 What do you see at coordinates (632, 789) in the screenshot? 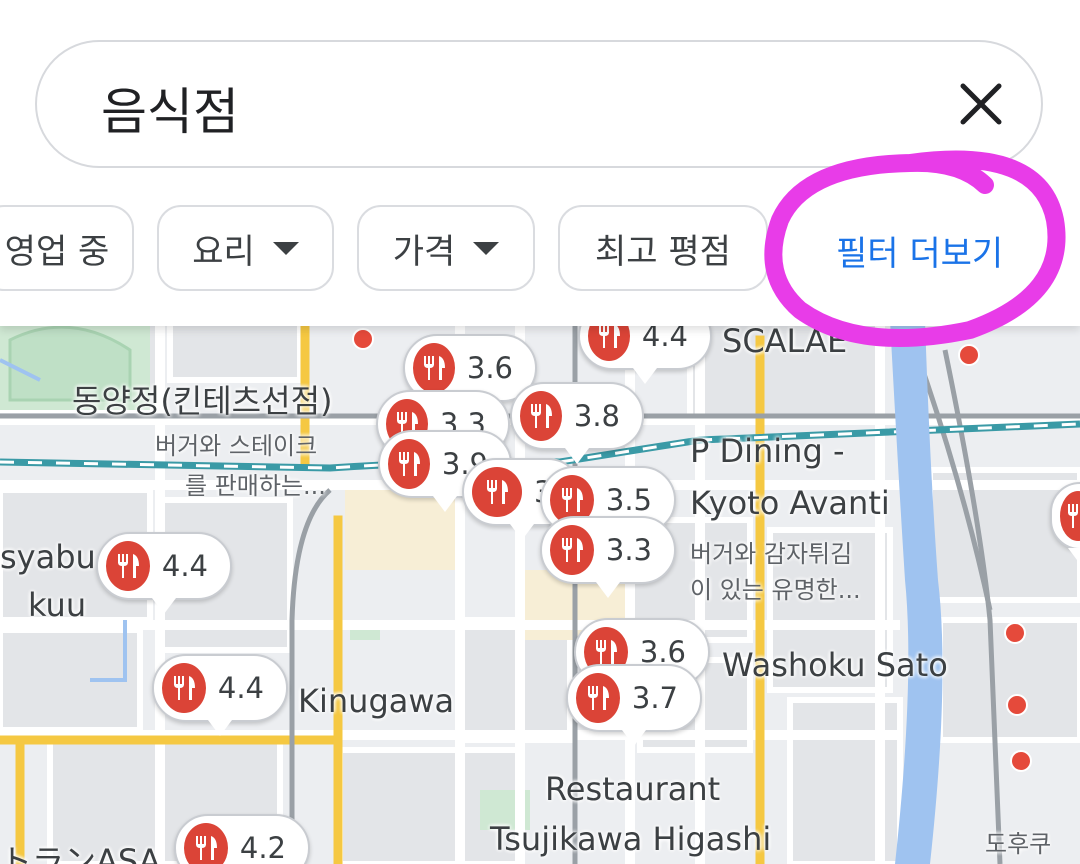
I see `place-name-restaurant: Restaurant` at bounding box center [632, 789].